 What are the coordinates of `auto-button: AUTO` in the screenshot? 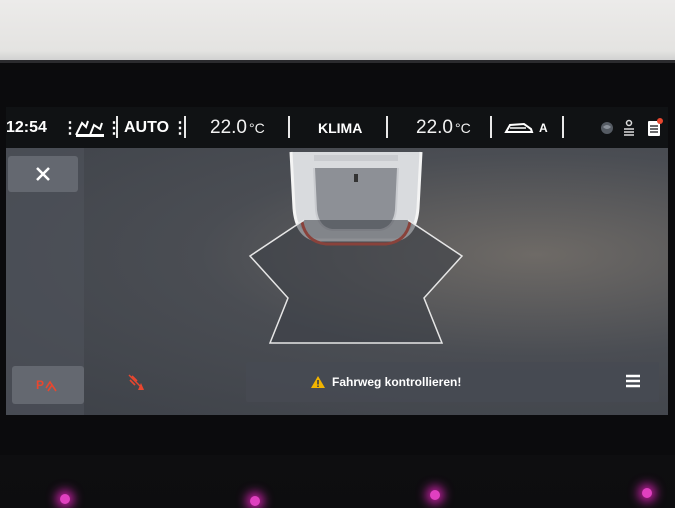 It's located at (146, 127).